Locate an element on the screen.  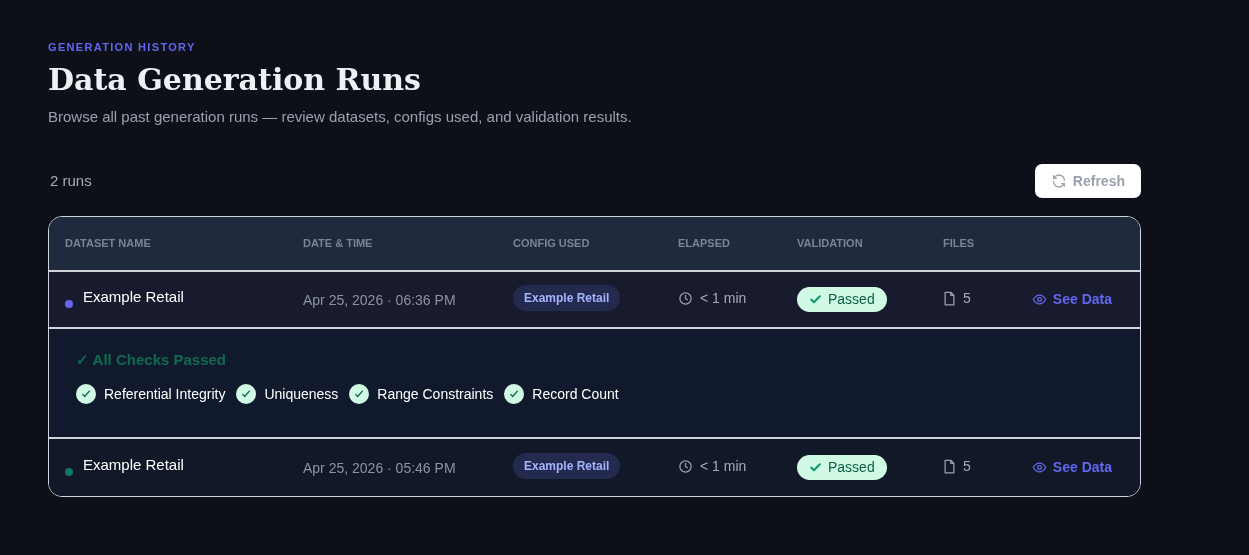
run-count: 2 runs is located at coordinates (71, 180).